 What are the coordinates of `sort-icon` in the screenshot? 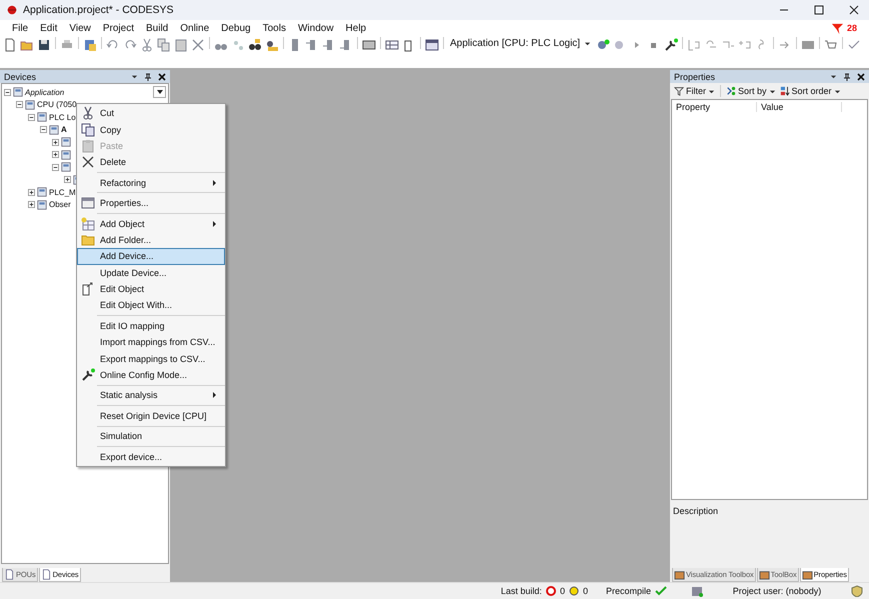 It's located at (731, 91).